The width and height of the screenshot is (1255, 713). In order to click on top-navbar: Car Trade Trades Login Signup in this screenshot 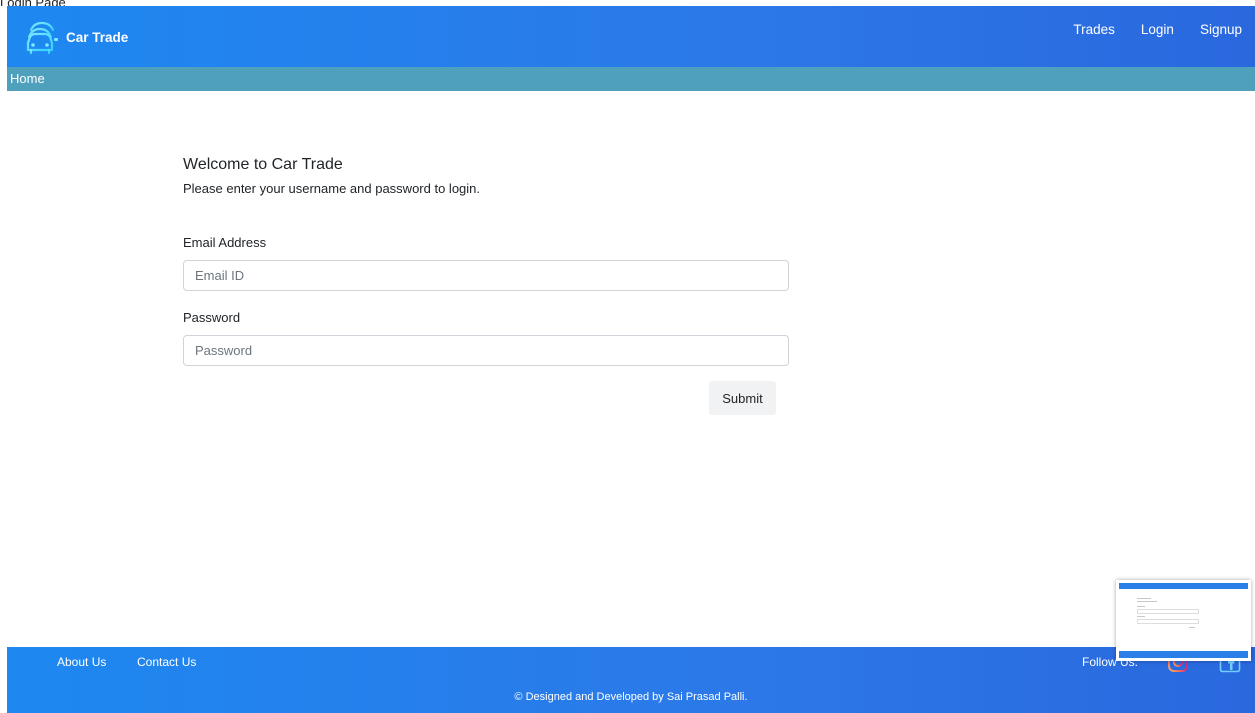, I will do `click(631, 36)`.